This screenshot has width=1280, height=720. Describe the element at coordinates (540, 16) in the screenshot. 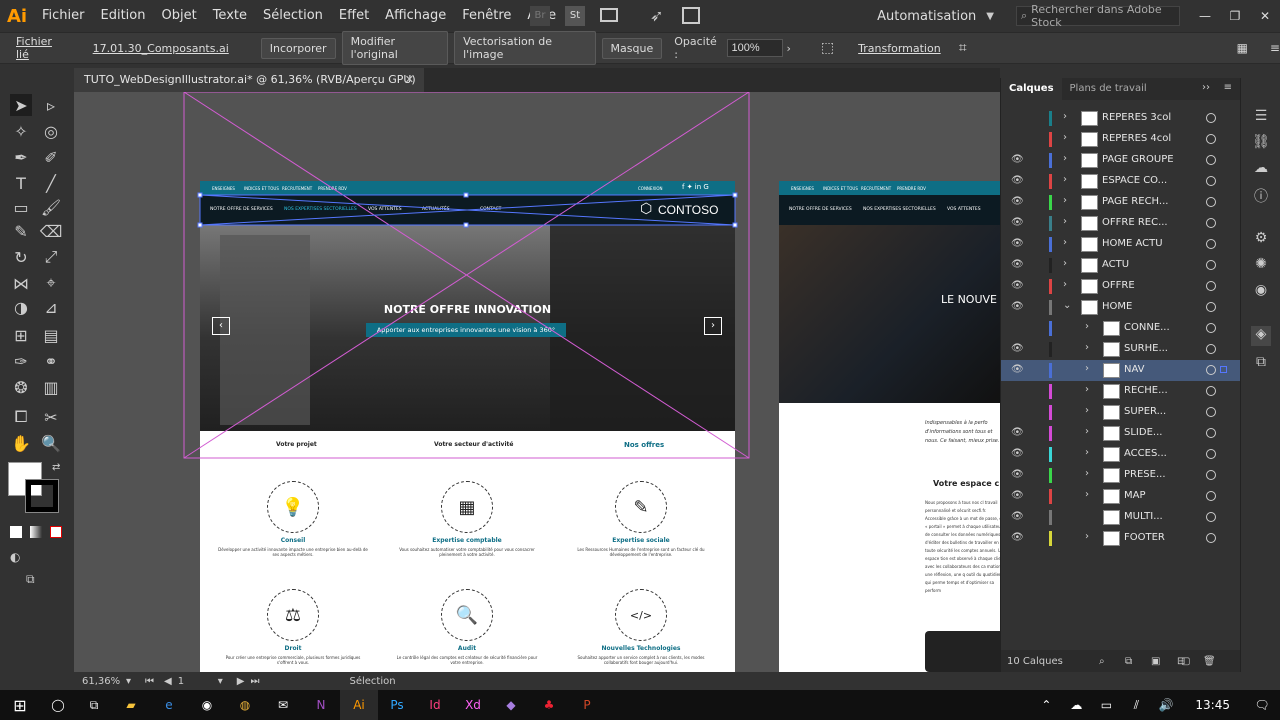

I see `bridge-icon: Br` at that location.